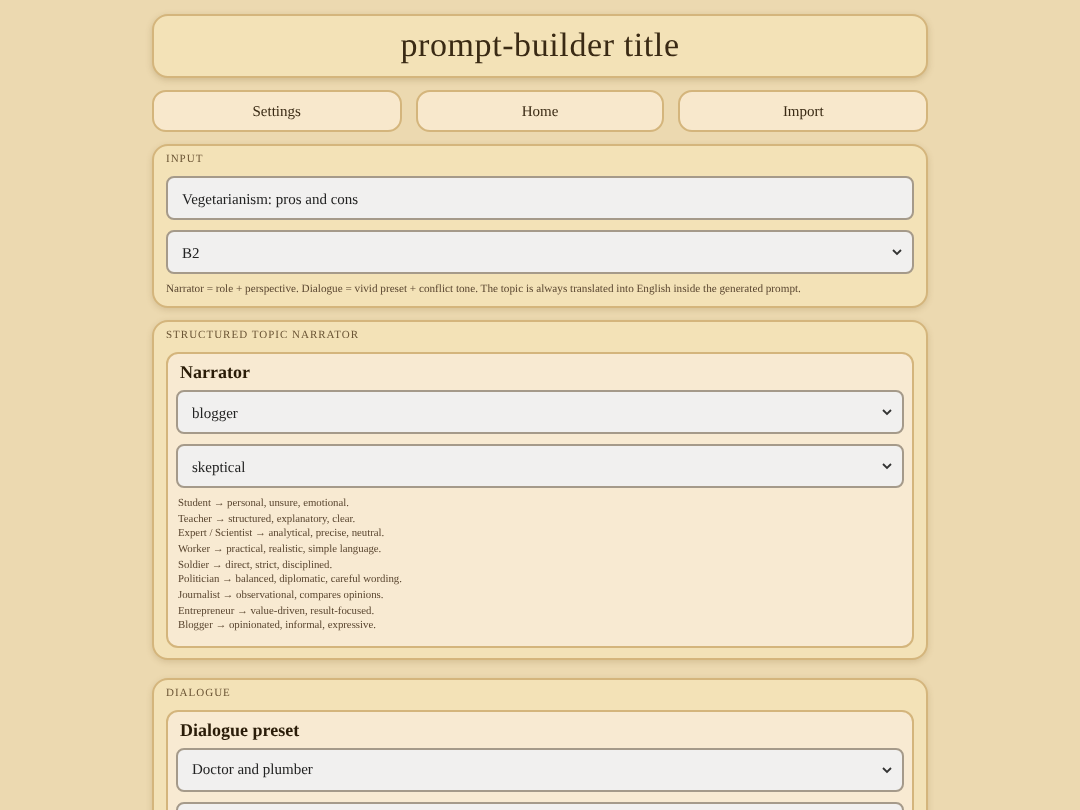 The height and width of the screenshot is (810, 1080). What do you see at coordinates (216, 372) in the screenshot?
I see `card-heading: Narrator` at bounding box center [216, 372].